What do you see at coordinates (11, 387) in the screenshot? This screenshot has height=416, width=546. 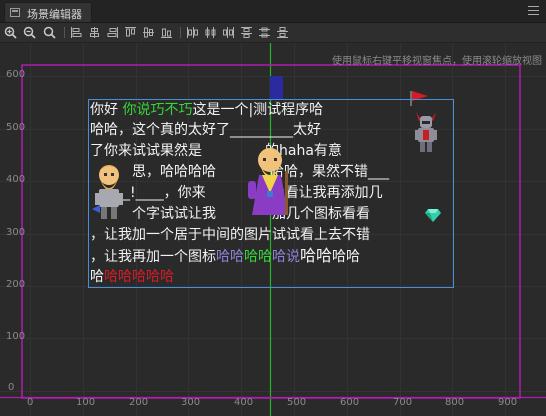 I see `y-tick: 0` at bounding box center [11, 387].